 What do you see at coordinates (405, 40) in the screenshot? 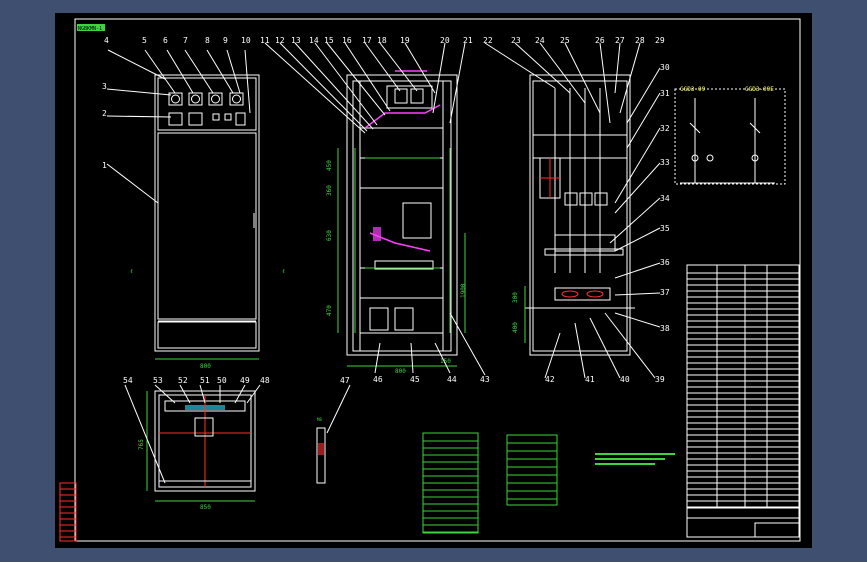
I see `part-number-19: 19` at bounding box center [405, 40].